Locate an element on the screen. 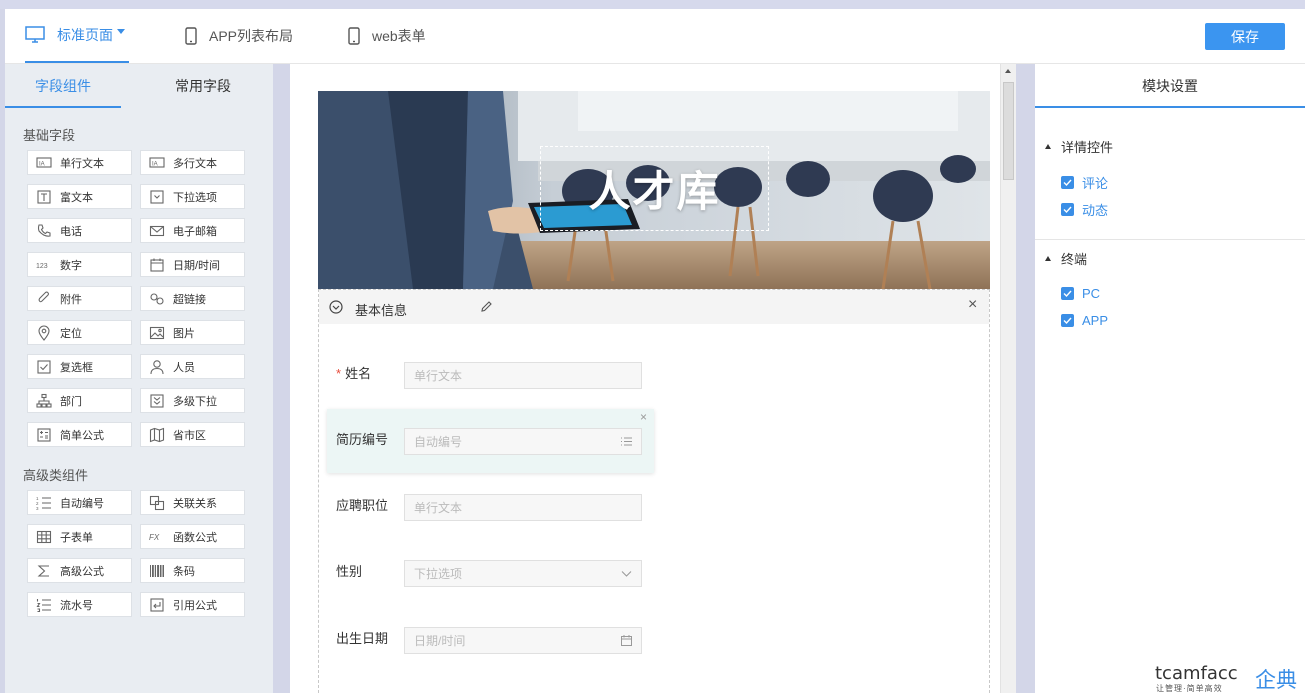 This screenshot has width=1305, height=693. component-barcode: 条码 is located at coordinates (192, 570).